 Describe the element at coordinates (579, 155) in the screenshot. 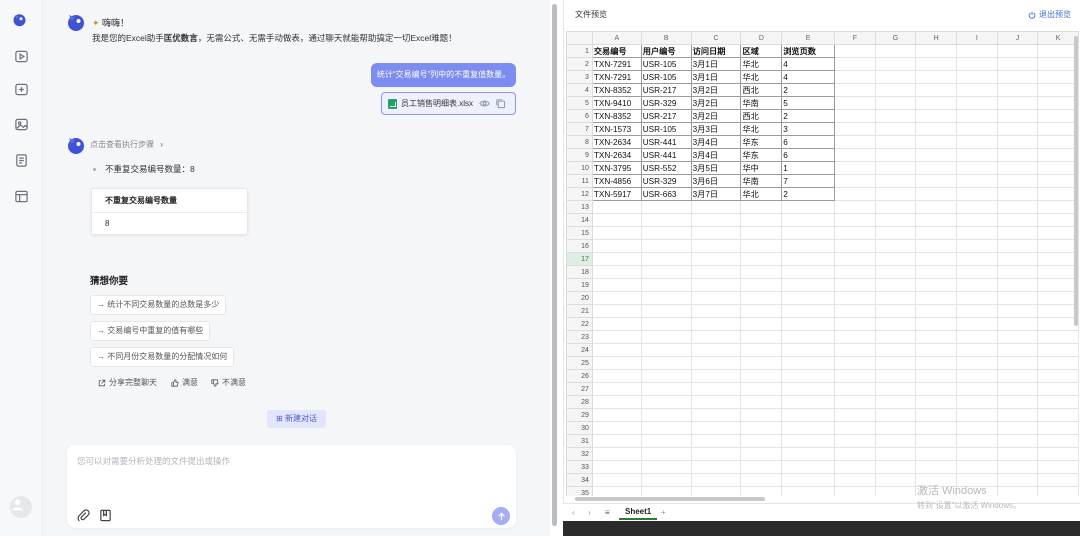

I see `row-header: 9` at that location.